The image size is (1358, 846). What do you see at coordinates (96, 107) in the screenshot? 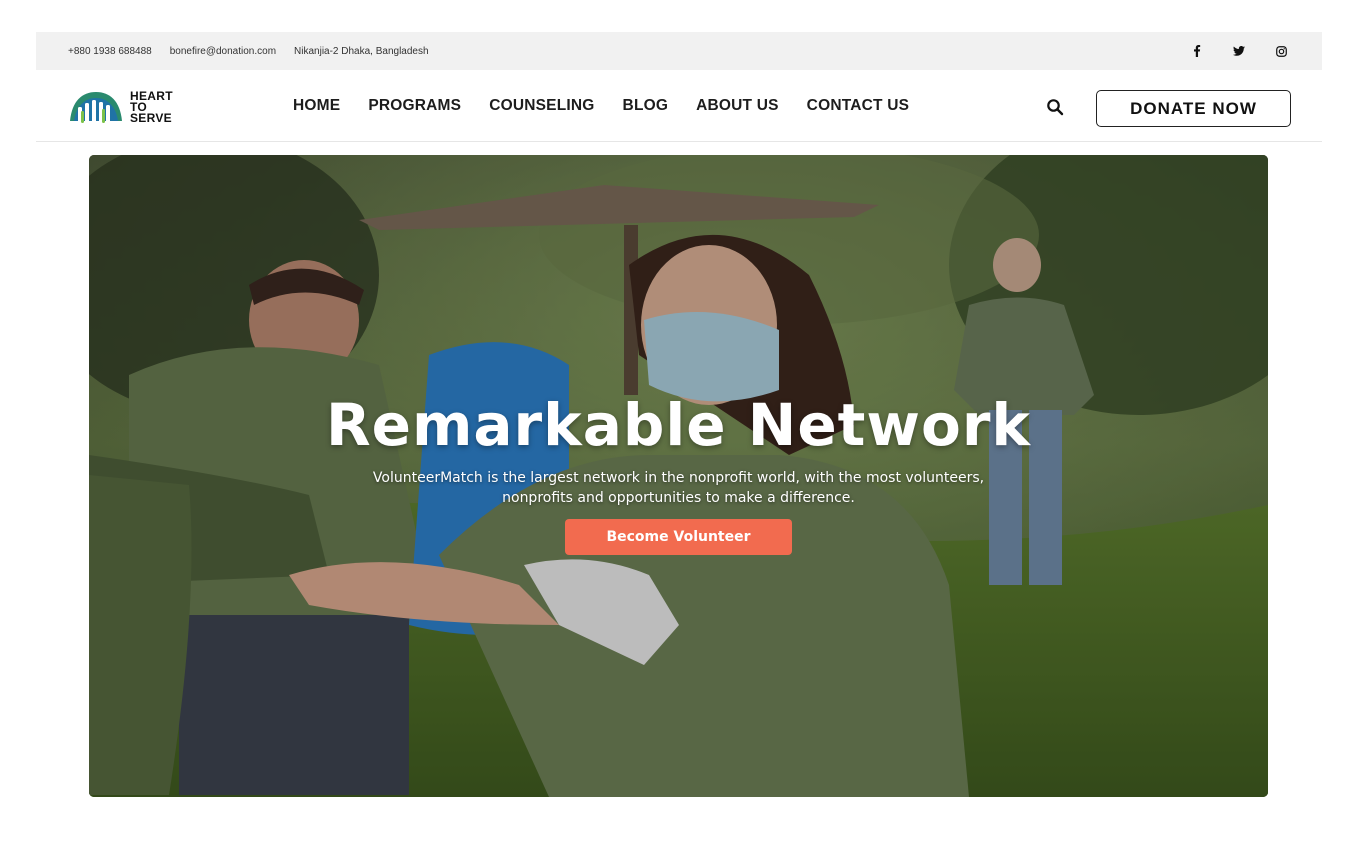
I see `hands-logo-icon` at bounding box center [96, 107].